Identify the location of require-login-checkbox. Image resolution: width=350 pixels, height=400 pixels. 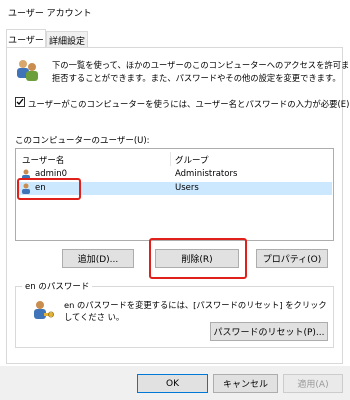
(20, 102).